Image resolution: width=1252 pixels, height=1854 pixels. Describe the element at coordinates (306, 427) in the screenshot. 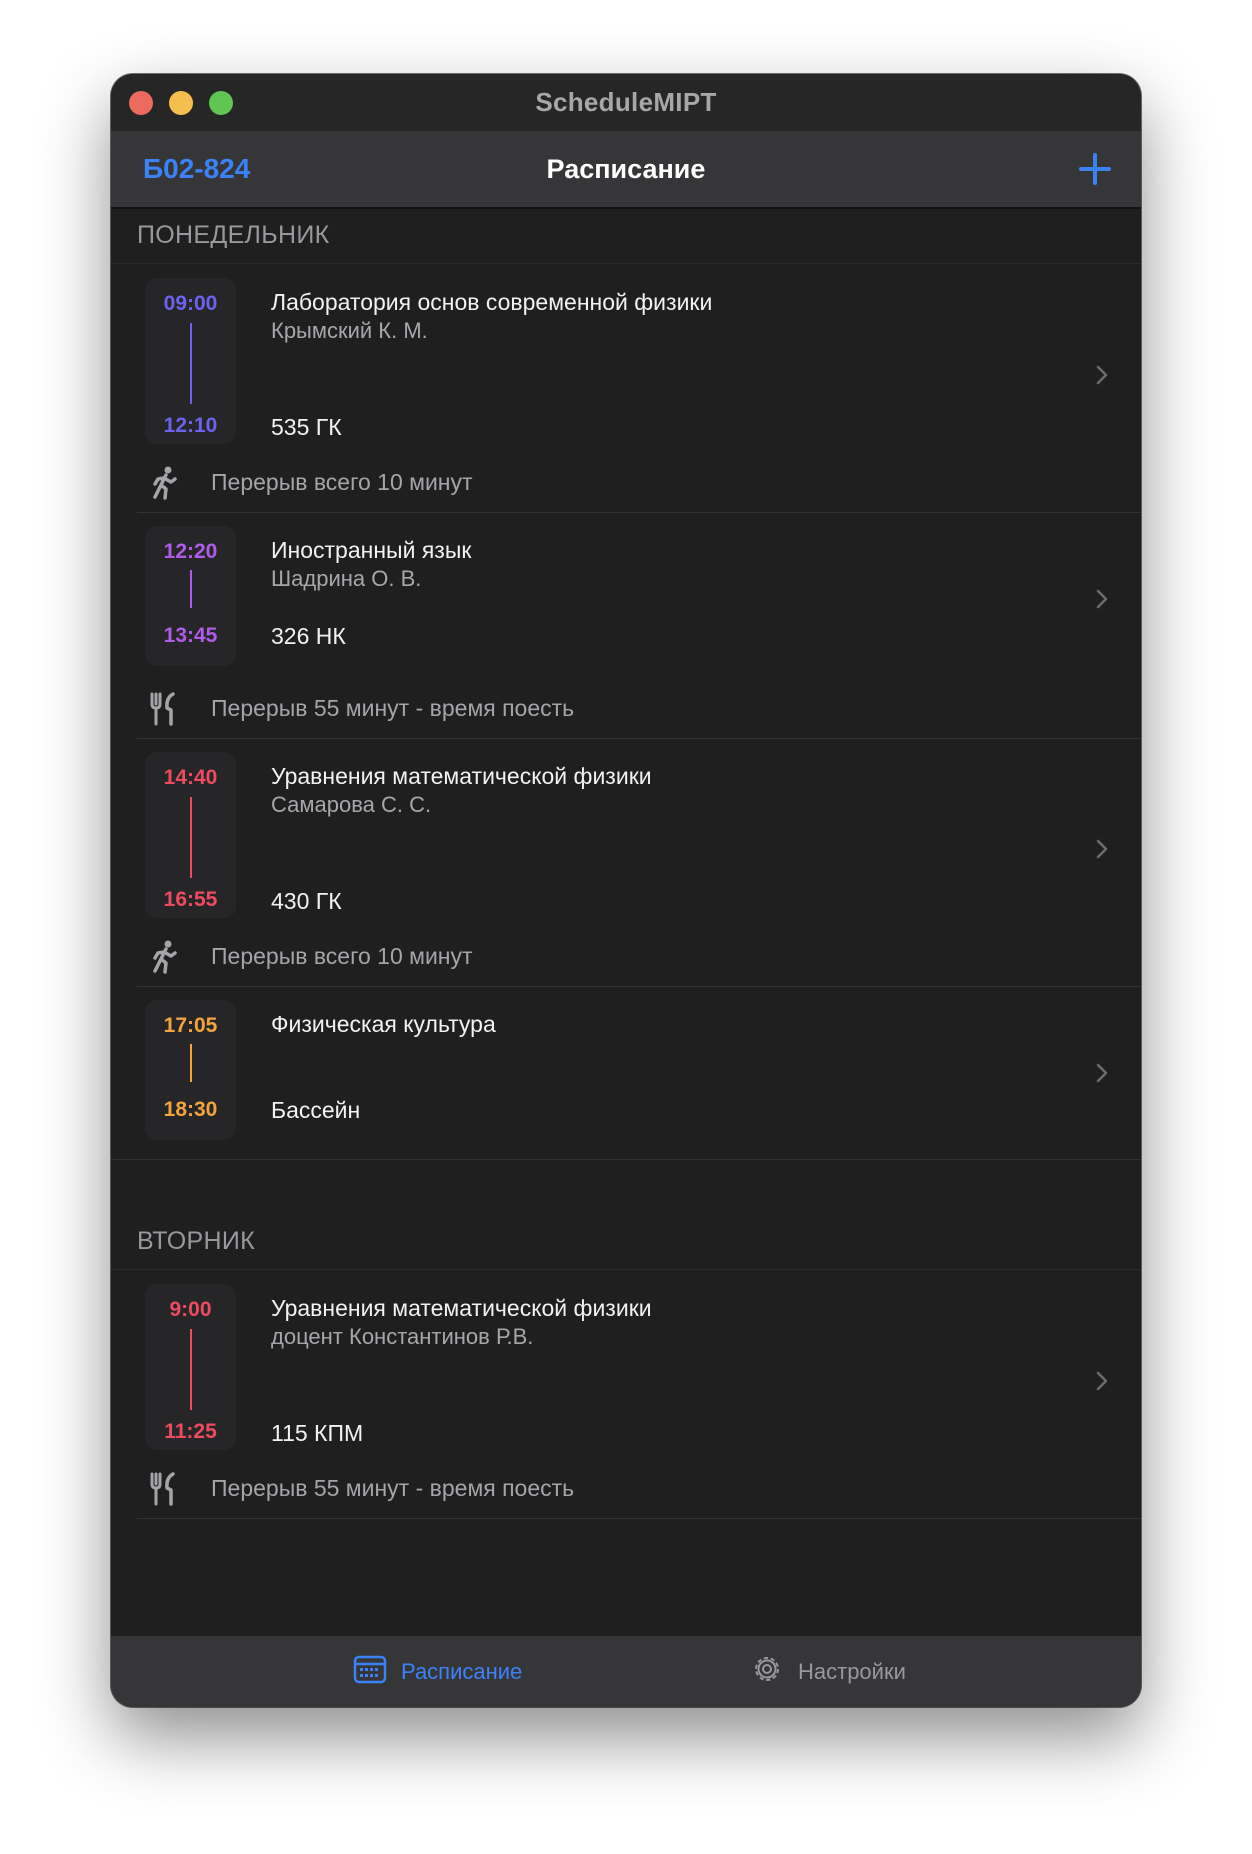

I see `lesson-room: 535 ГК` at that location.